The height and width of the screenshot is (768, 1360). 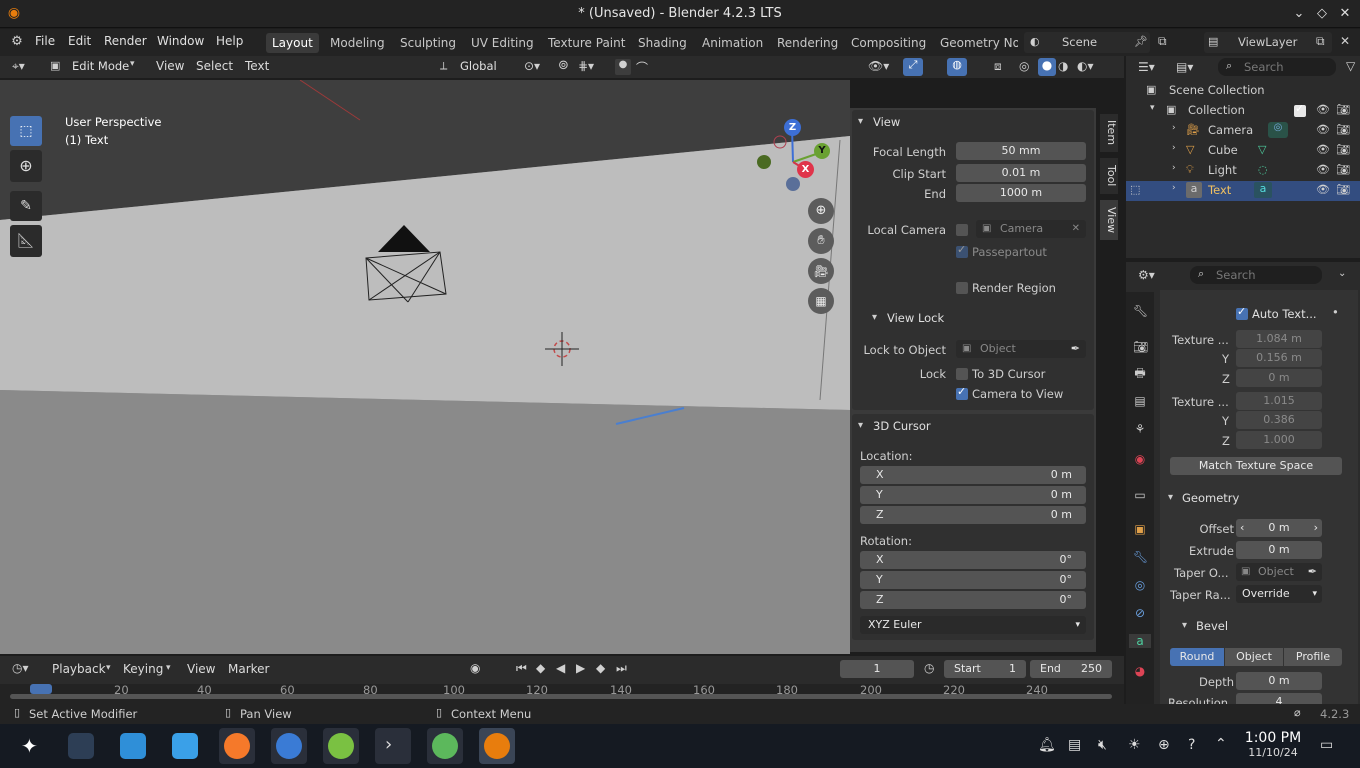 What do you see at coordinates (1146, 67) in the screenshot?
I see `outliner-editor-icon: ☰▾` at bounding box center [1146, 67].